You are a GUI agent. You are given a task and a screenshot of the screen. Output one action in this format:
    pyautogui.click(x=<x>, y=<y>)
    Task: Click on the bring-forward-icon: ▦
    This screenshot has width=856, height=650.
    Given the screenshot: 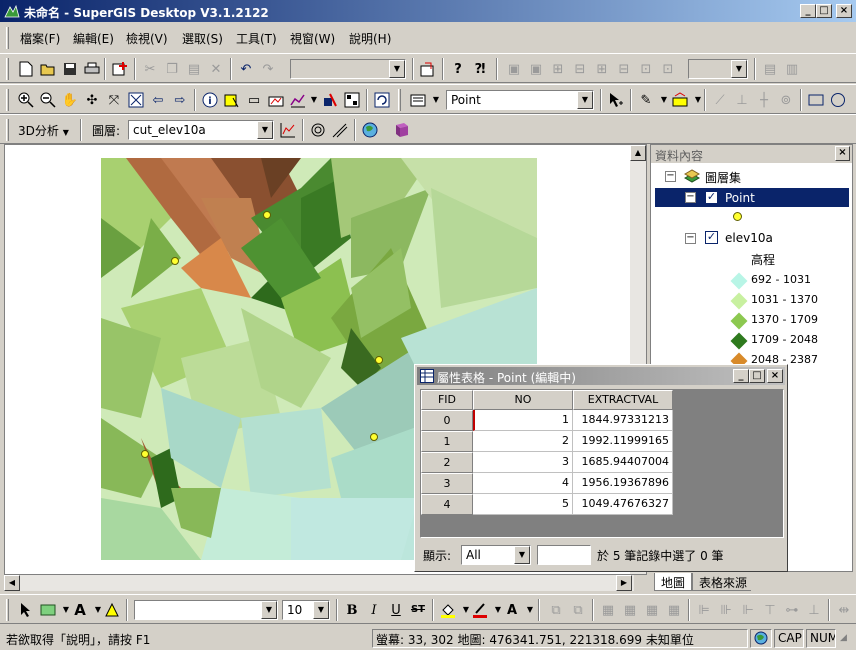 What is the action you would take?
    pyautogui.click(x=652, y=610)
    